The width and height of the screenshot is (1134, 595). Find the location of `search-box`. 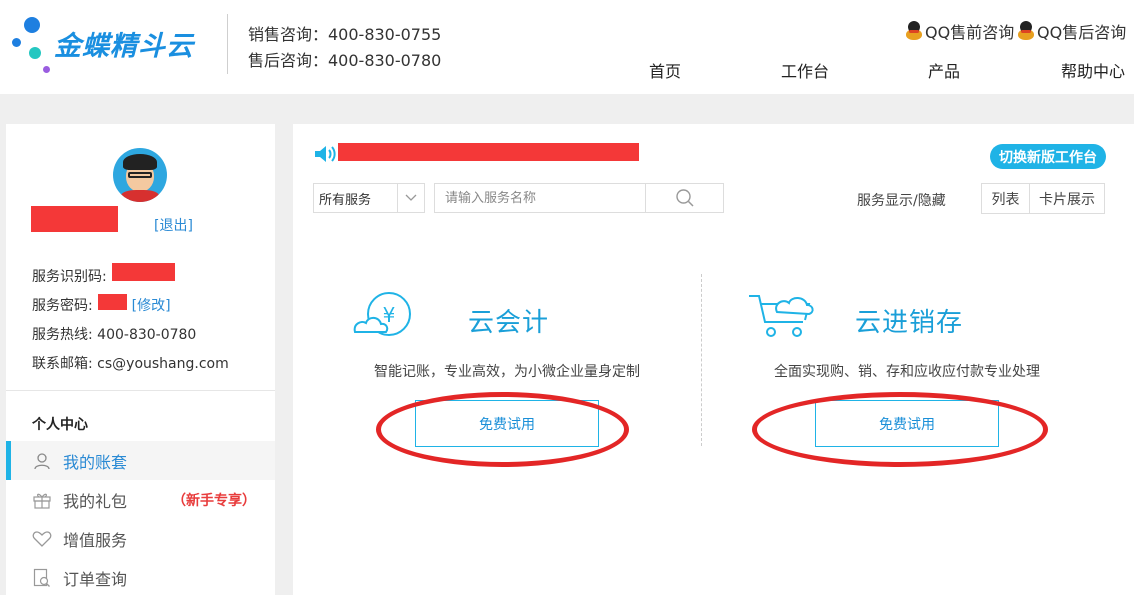

search-box is located at coordinates (579, 198).